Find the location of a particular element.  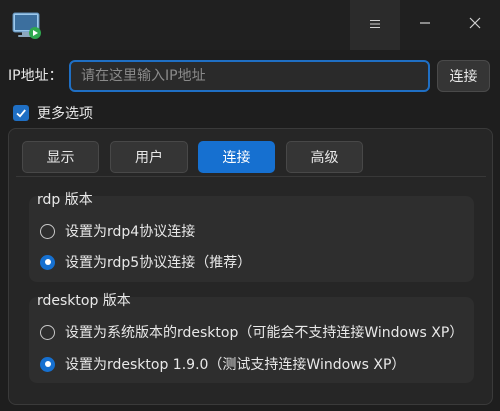

close-icon is located at coordinates (475, 25).